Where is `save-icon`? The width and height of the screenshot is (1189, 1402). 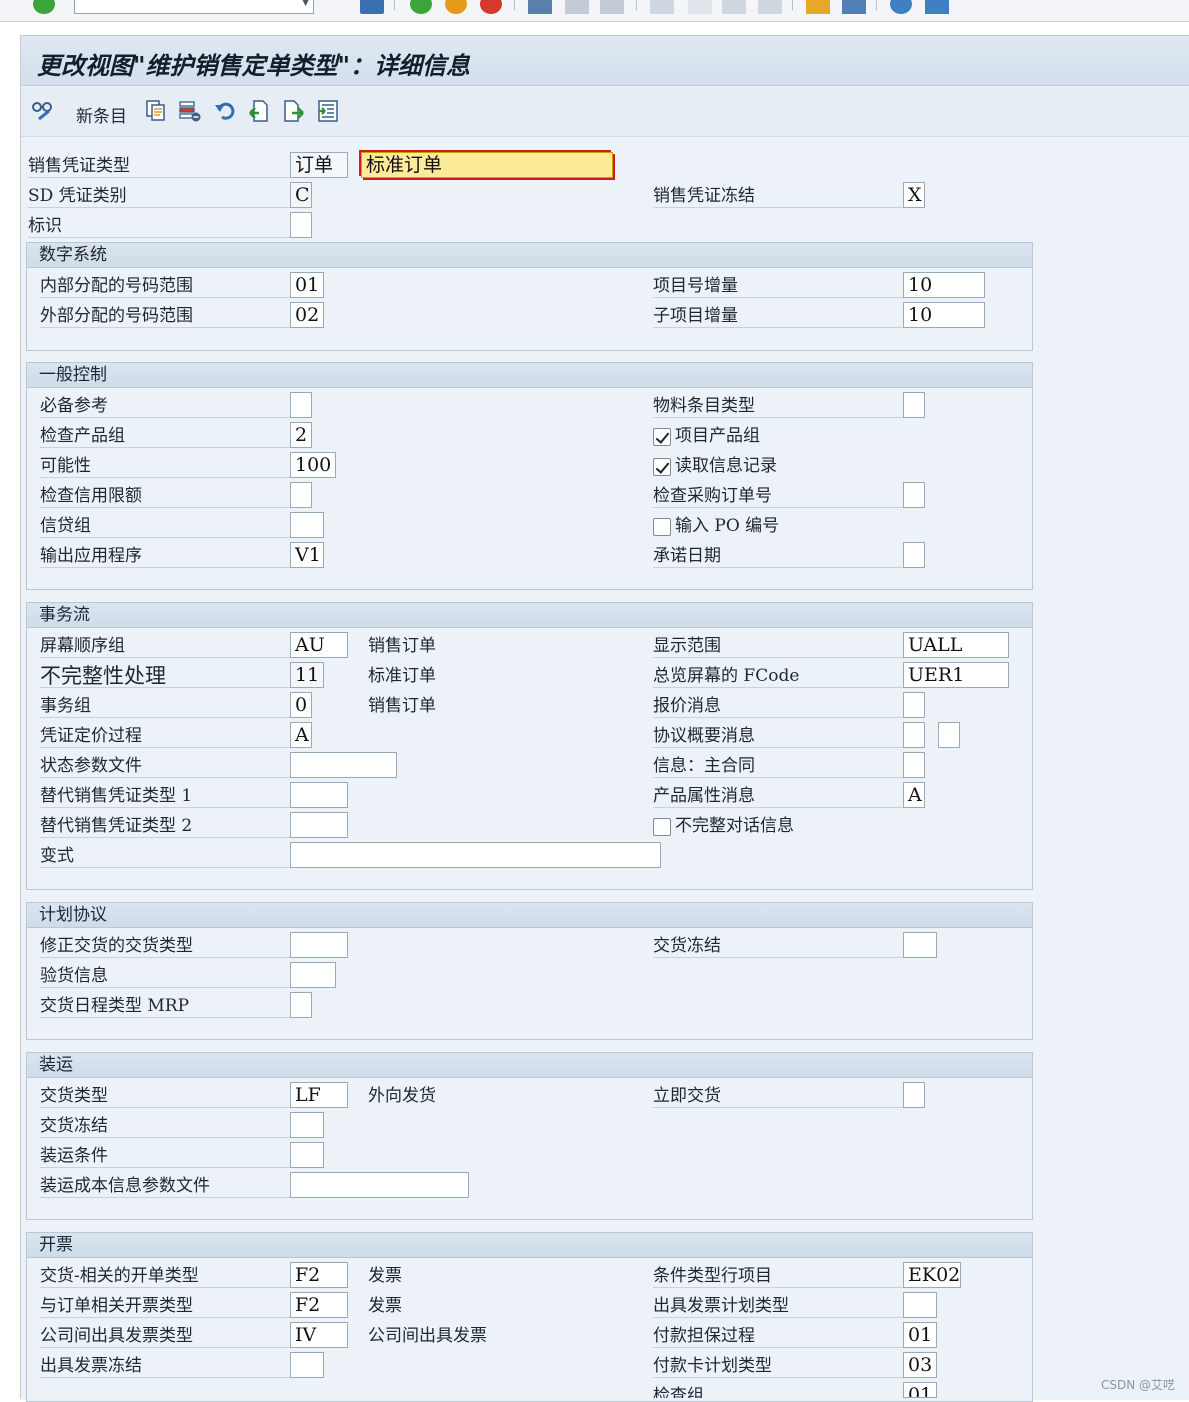 save-icon is located at coordinates (372, 7).